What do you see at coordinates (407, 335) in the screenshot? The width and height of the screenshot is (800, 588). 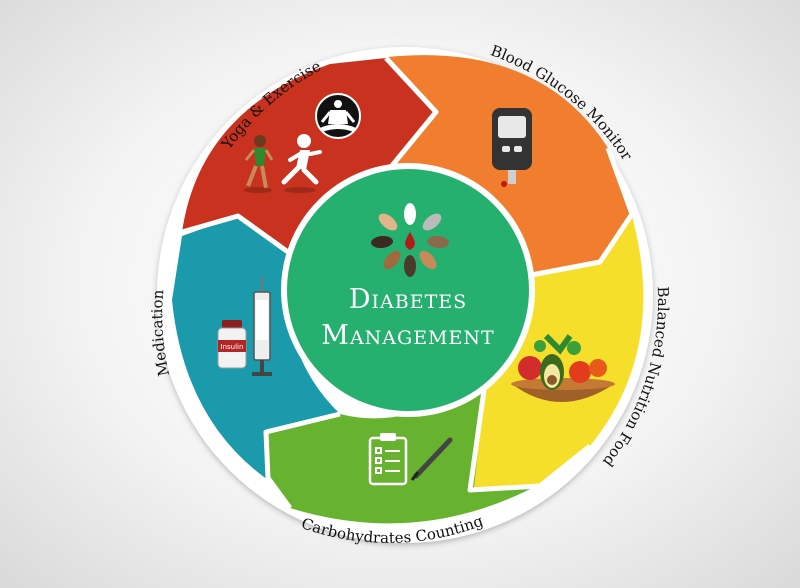 I see `center-title-line2: Management` at bounding box center [407, 335].